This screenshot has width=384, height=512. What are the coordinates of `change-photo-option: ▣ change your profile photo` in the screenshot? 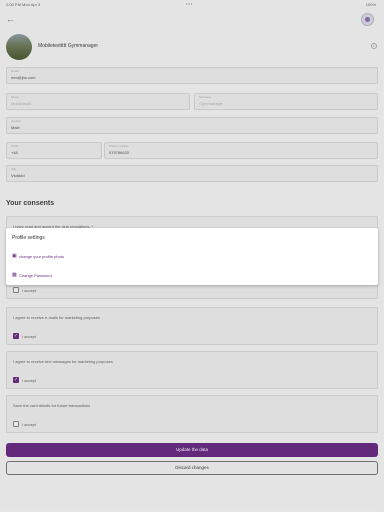 It's located at (72, 259).